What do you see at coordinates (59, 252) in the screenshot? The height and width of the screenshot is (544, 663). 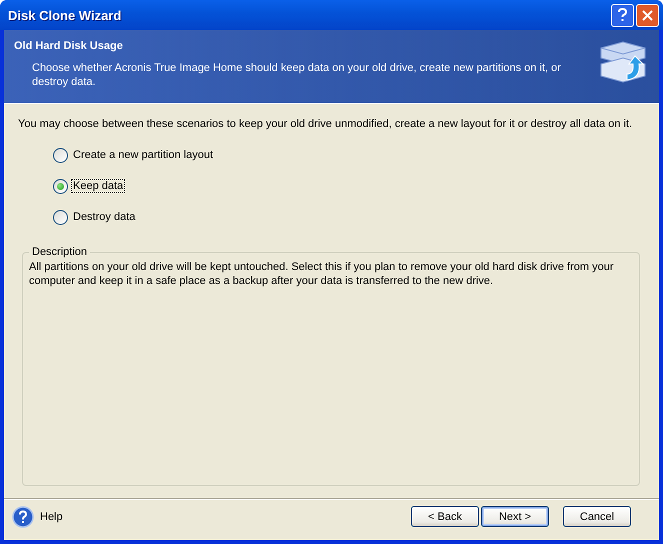 I see `group-legend: Description` at bounding box center [59, 252].